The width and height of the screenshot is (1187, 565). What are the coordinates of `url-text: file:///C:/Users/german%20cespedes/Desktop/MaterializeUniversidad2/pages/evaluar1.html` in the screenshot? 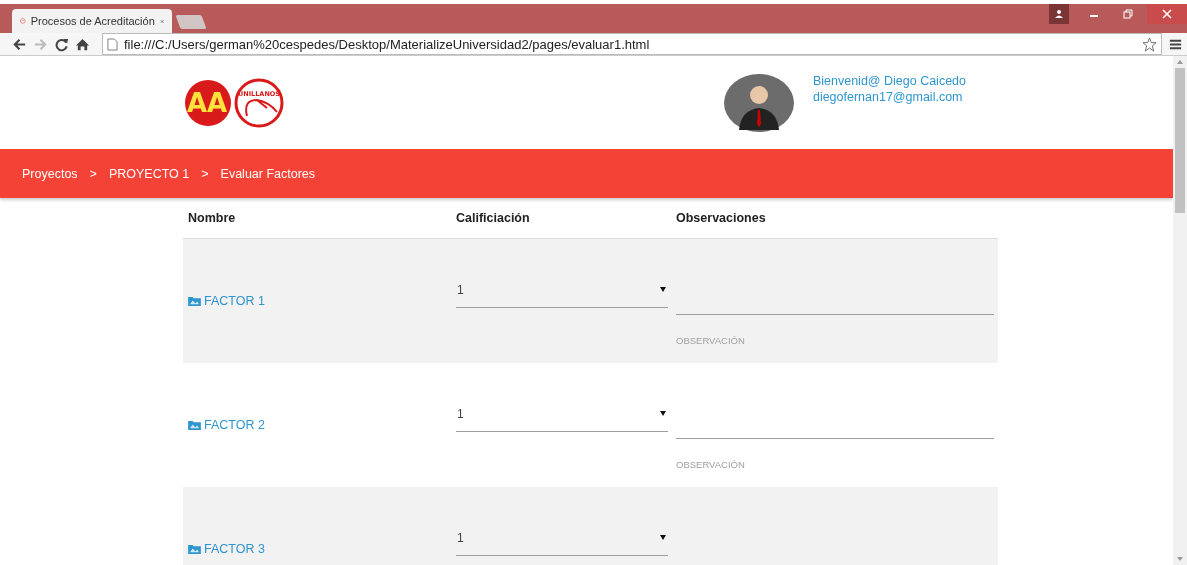 It's located at (387, 44).